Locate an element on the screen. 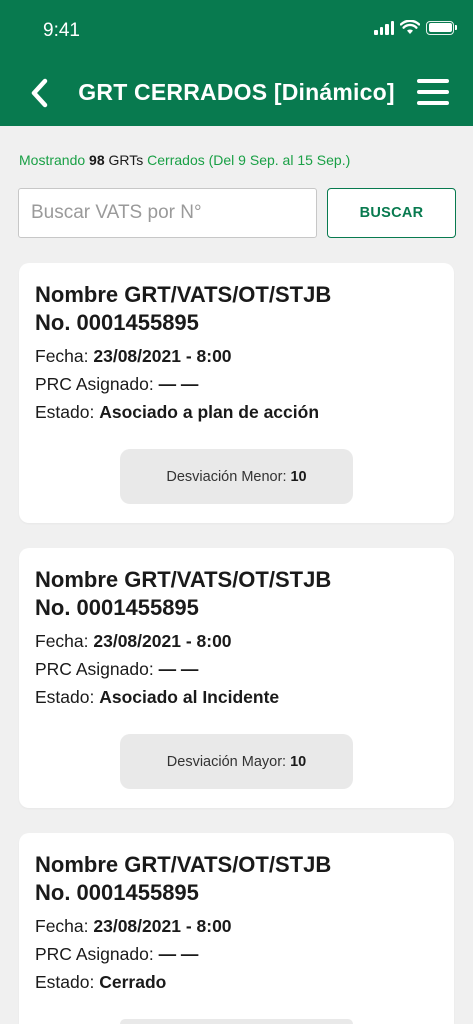  estado-field: Estado: Asociado al Incidente is located at coordinates (157, 697).